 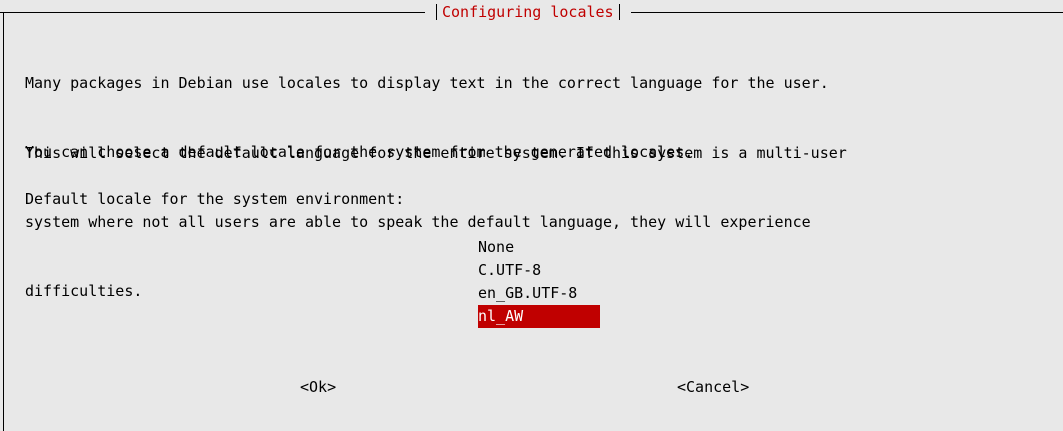 I want to click on dialog-title-bar: Configuring locales, so click(x=528, y=12).